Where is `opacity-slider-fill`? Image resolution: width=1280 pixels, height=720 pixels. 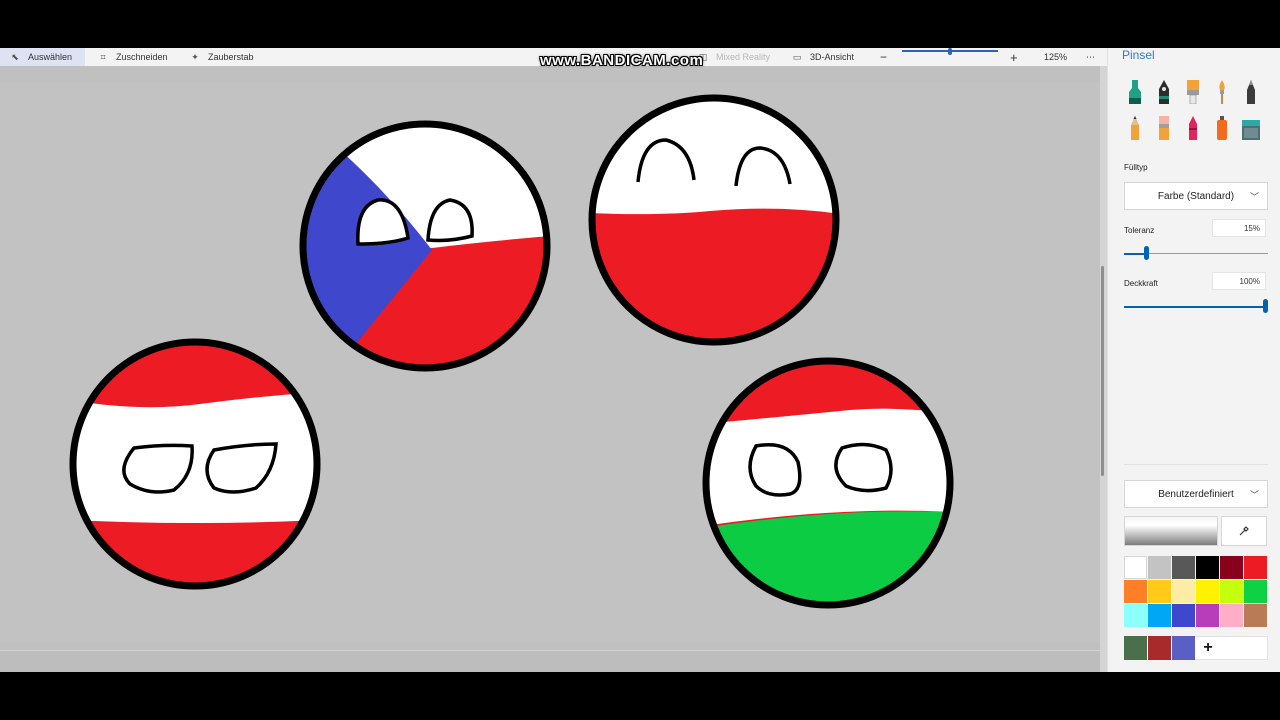 opacity-slider-fill is located at coordinates (1196, 307).